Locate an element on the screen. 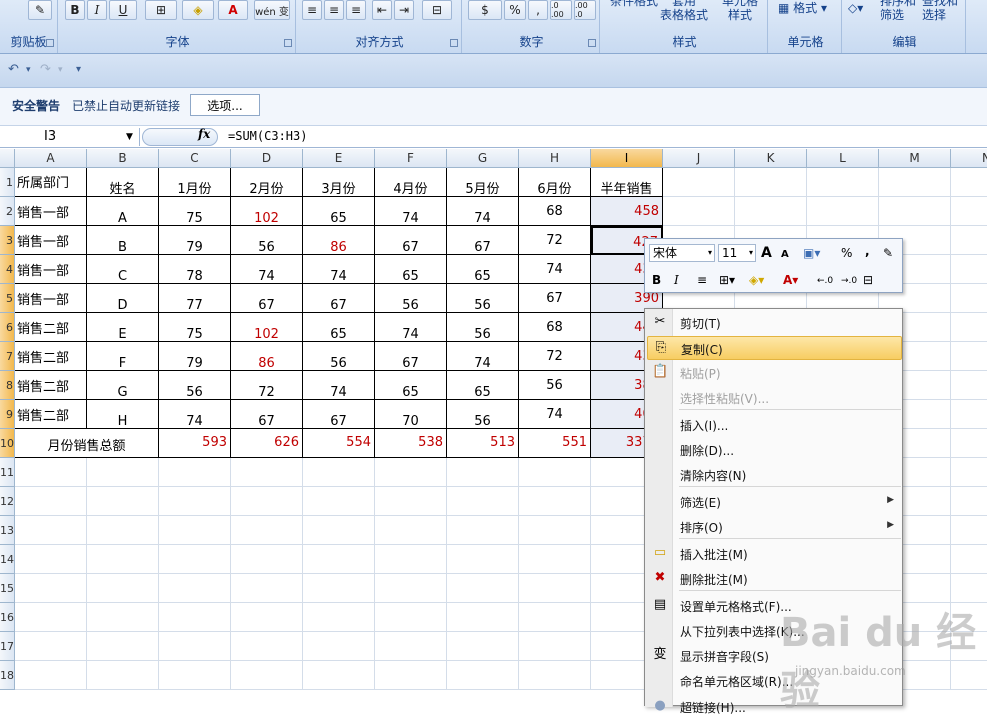 The height and width of the screenshot is (719, 987). mini-bold-button: B is located at coordinates (656, 280).